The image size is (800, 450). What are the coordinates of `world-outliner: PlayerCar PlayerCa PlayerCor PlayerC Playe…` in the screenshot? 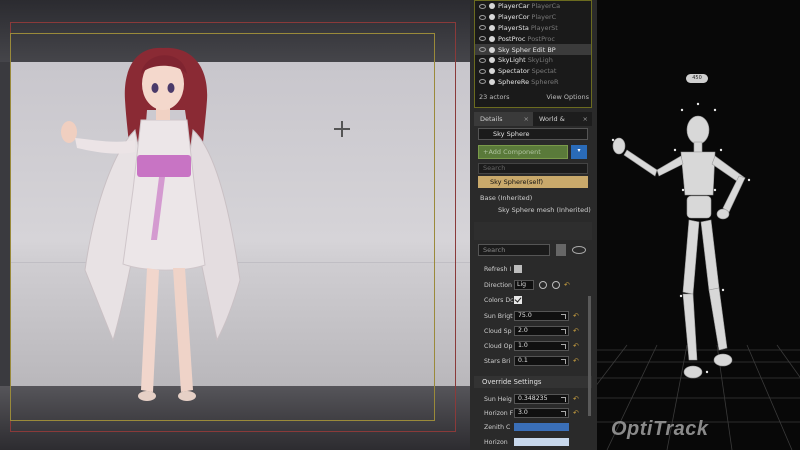 It's located at (533, 54).